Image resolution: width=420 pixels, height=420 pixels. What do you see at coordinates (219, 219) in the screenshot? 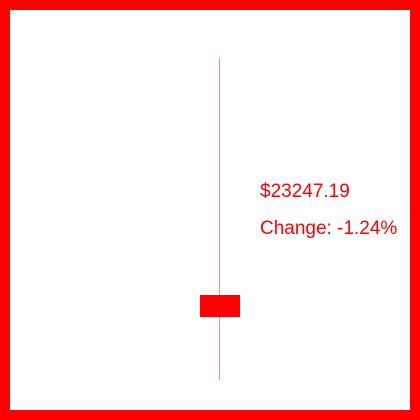
I see `candlestick-wick` at bounding box center [219, 219].